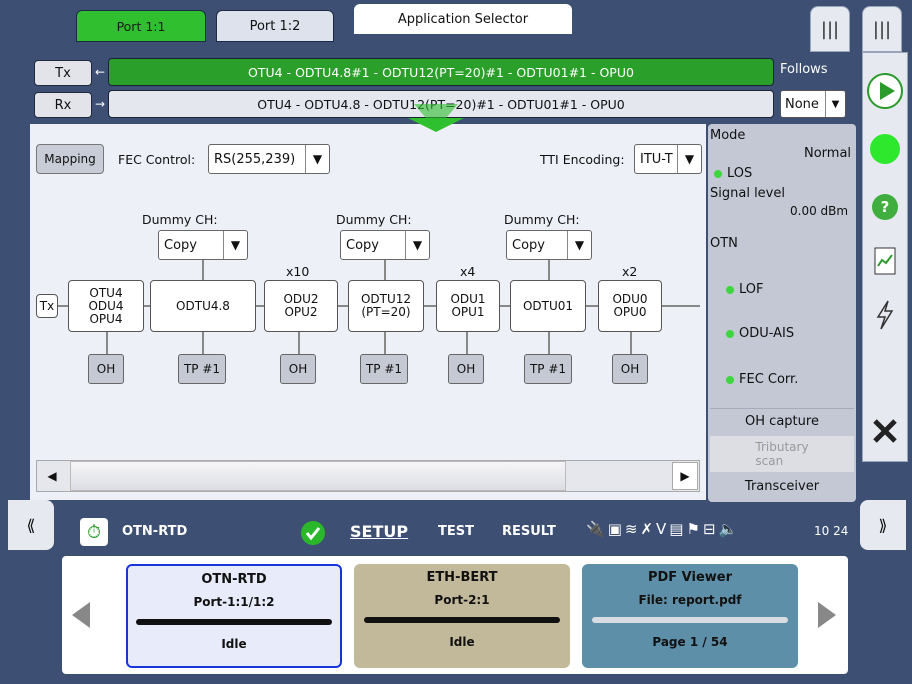  I want to click on dummy-ch-select-1: Copy ▼, so click(203, 245).